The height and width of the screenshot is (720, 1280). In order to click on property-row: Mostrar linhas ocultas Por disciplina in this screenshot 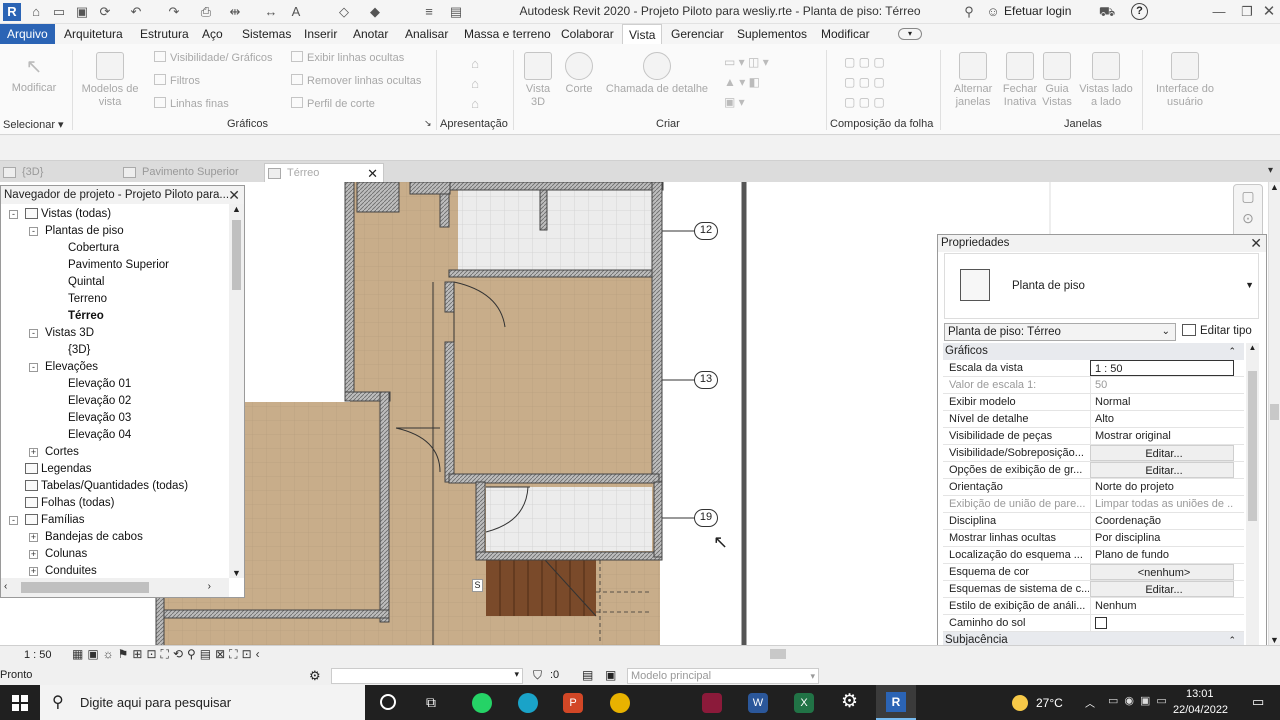, I will do `click(1093, 538)`.